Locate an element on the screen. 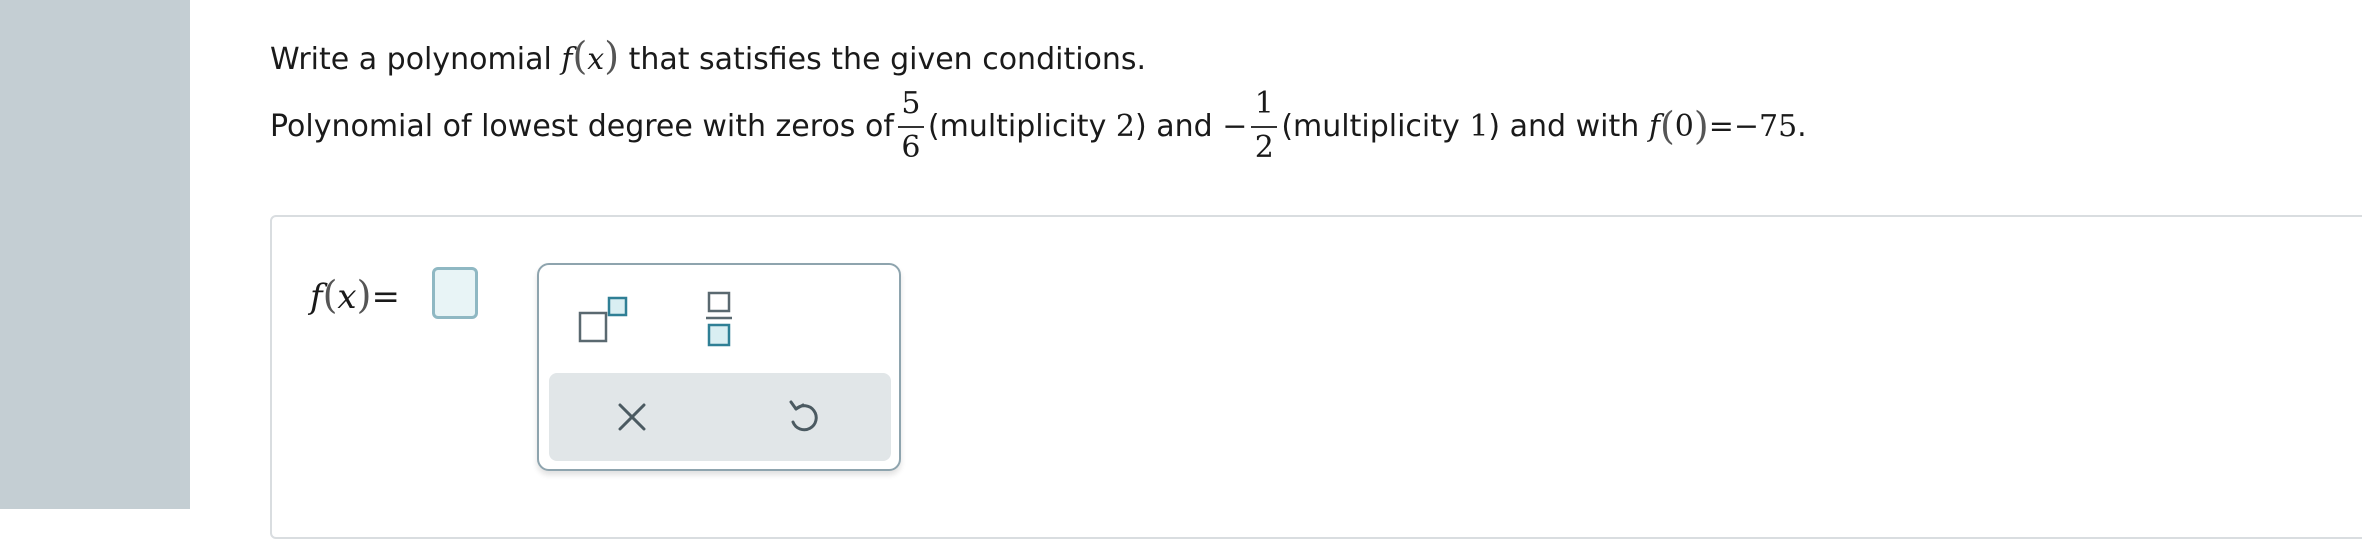  fraction-icon is located at coordinates (719, 319).